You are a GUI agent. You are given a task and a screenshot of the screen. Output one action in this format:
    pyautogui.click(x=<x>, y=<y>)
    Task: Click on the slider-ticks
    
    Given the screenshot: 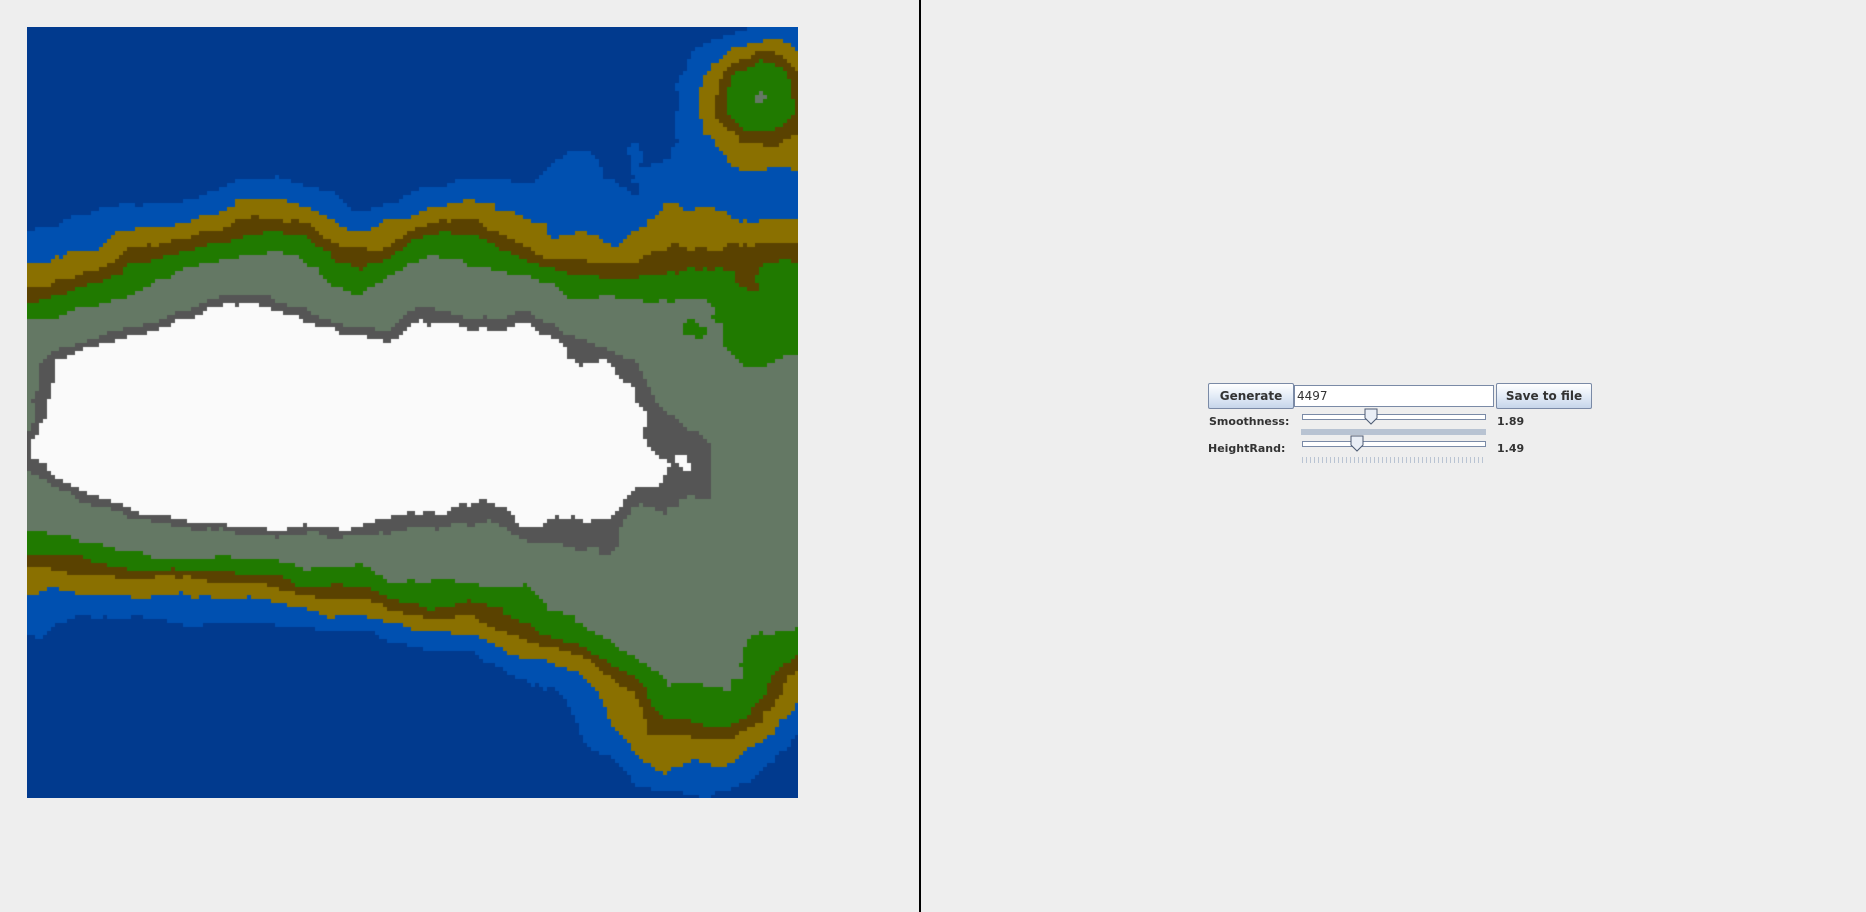 What is the action you would take?
    pyautogui.click(x=1394, y=460)
    